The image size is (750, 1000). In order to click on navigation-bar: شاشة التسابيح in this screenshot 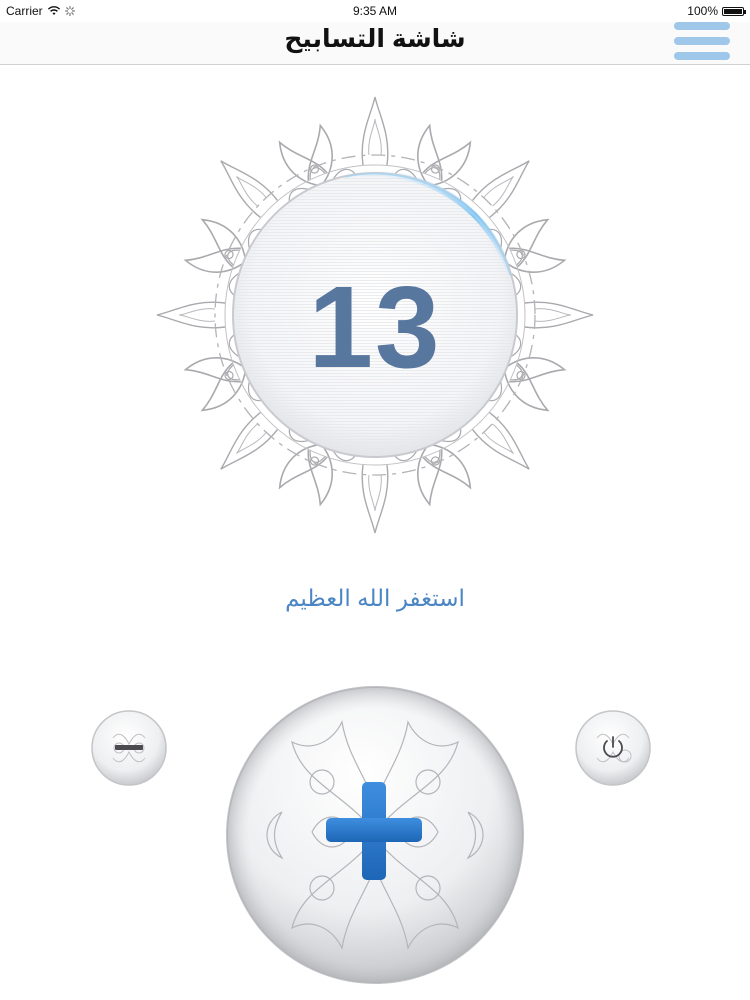, I will do `click(375, 43)`.